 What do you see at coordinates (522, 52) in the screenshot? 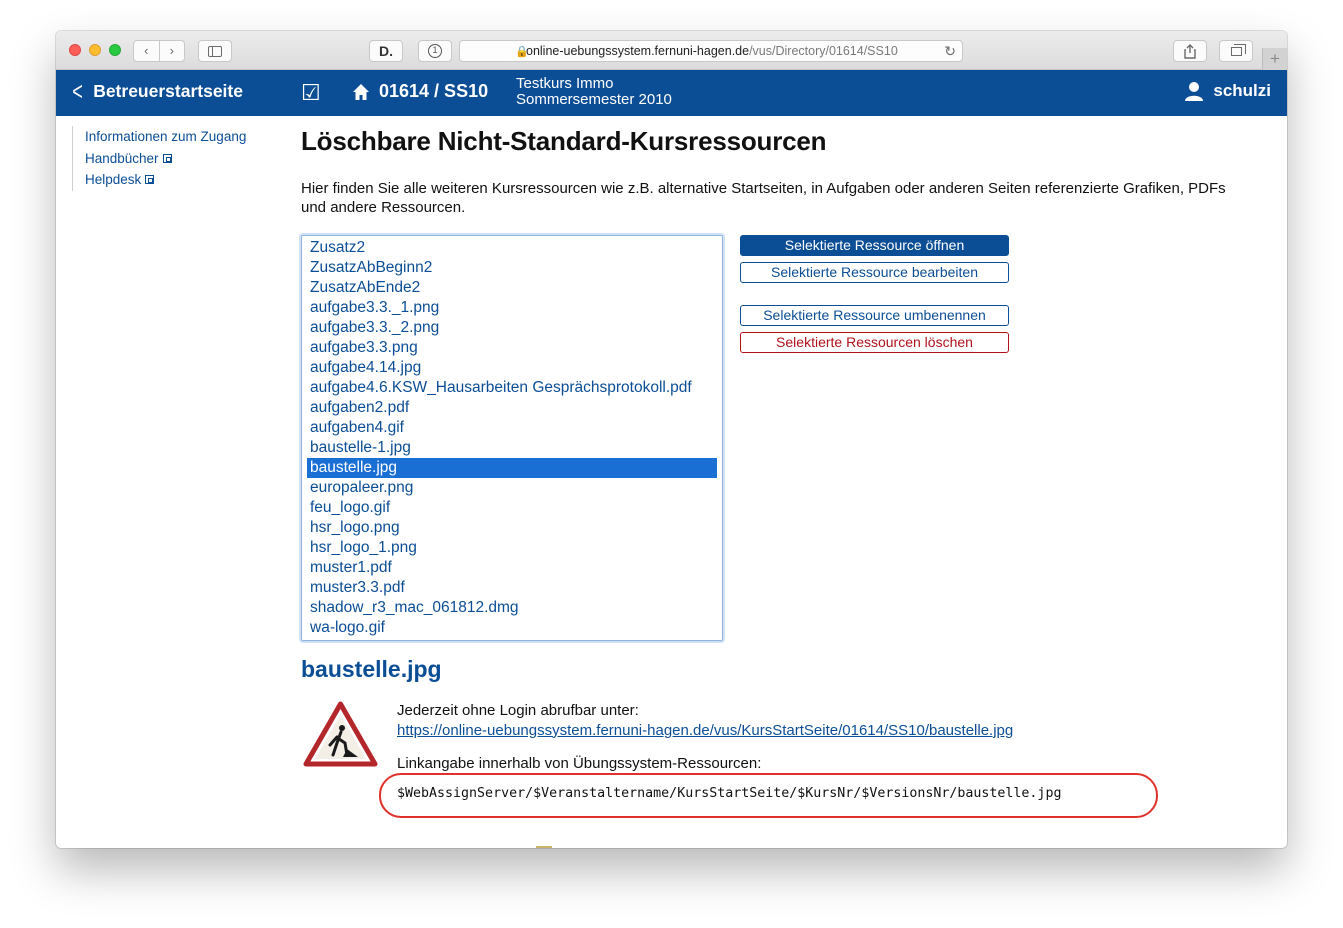
I see `lock-icon: 🔒` at bounding box center [522, 52].